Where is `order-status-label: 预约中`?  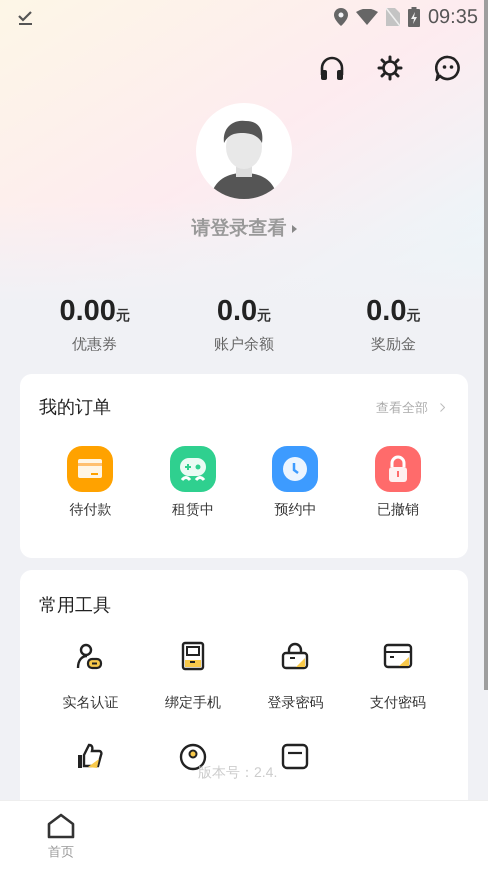
order-status-label: 预约中 is located at coordinates (295, 509).